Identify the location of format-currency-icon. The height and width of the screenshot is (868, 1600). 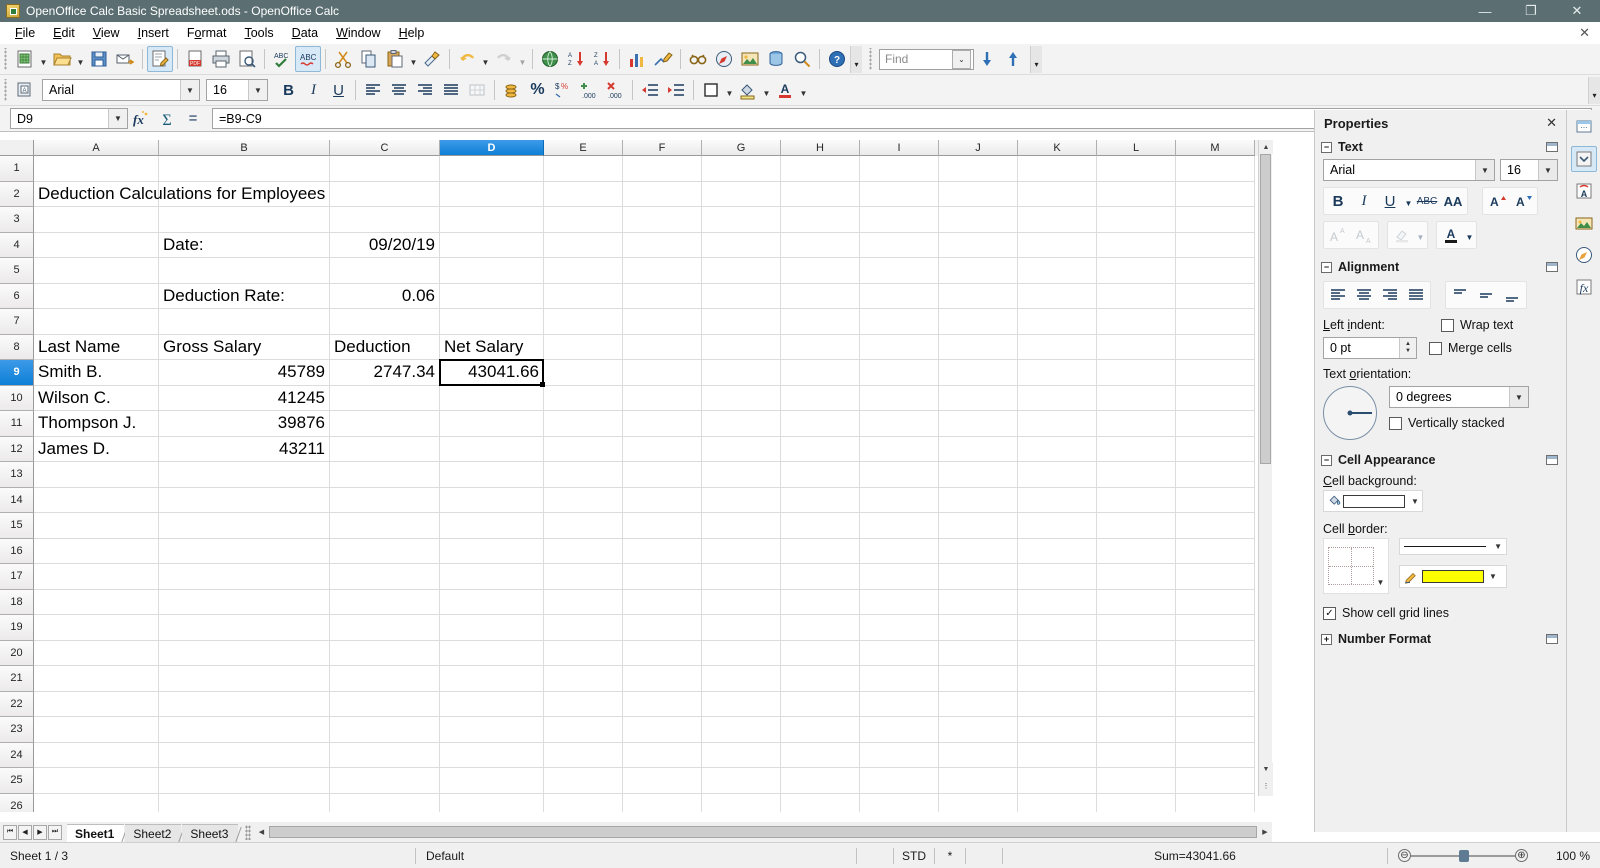
(512, 90).